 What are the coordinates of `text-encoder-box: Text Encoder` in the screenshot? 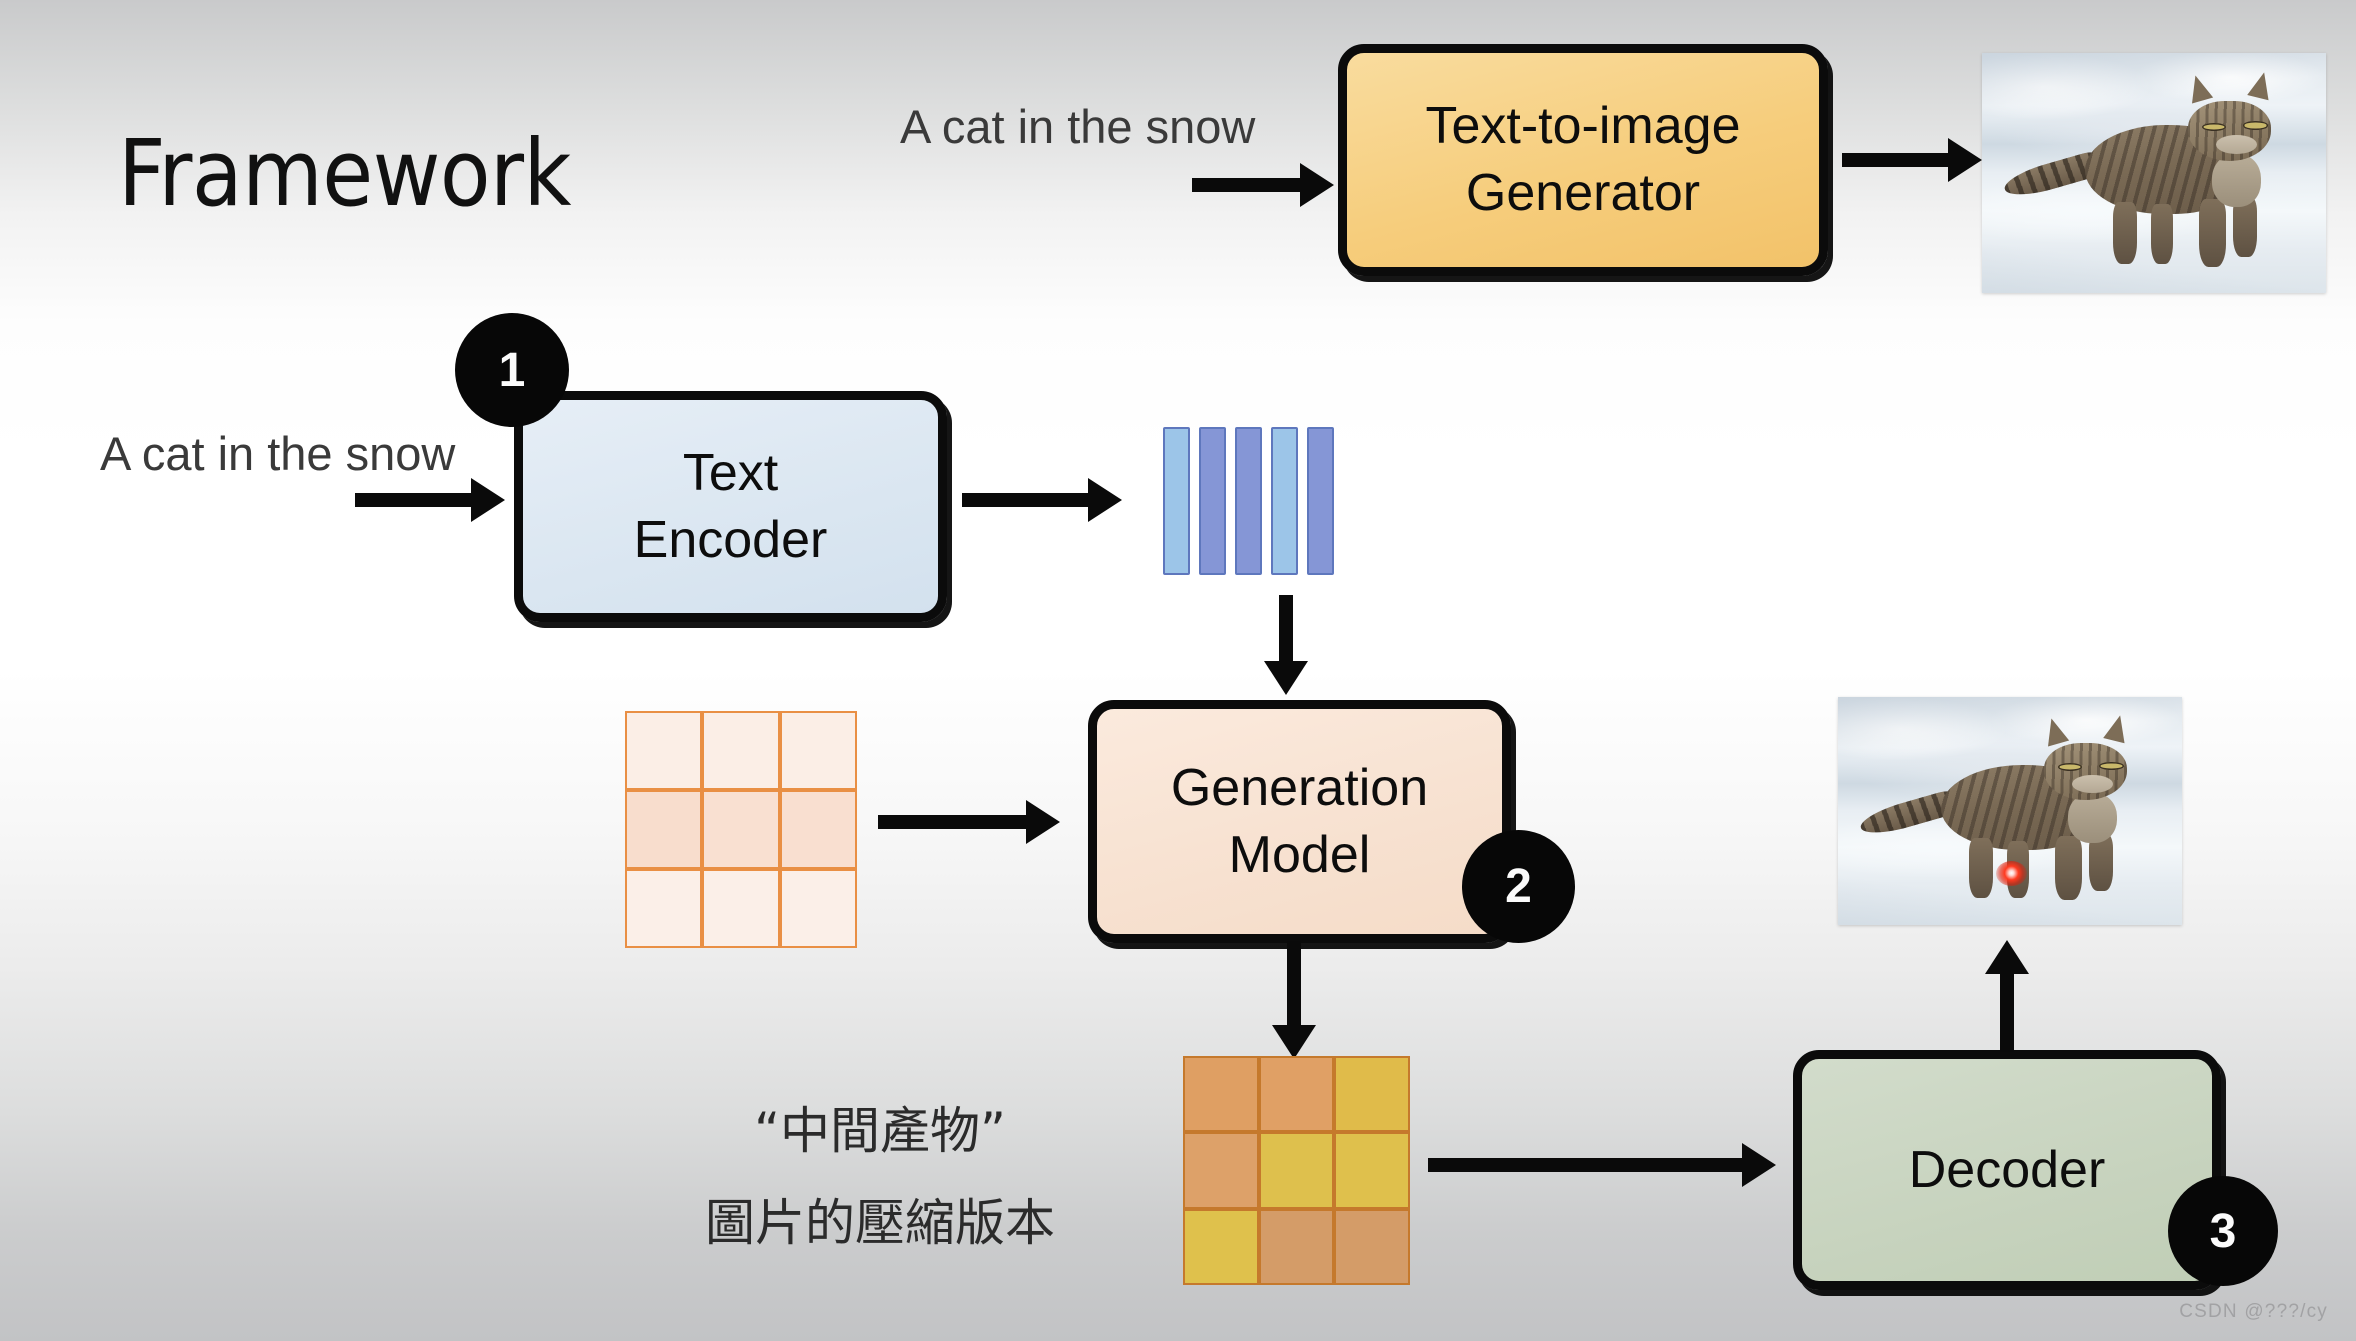 It's located at (730, 506).